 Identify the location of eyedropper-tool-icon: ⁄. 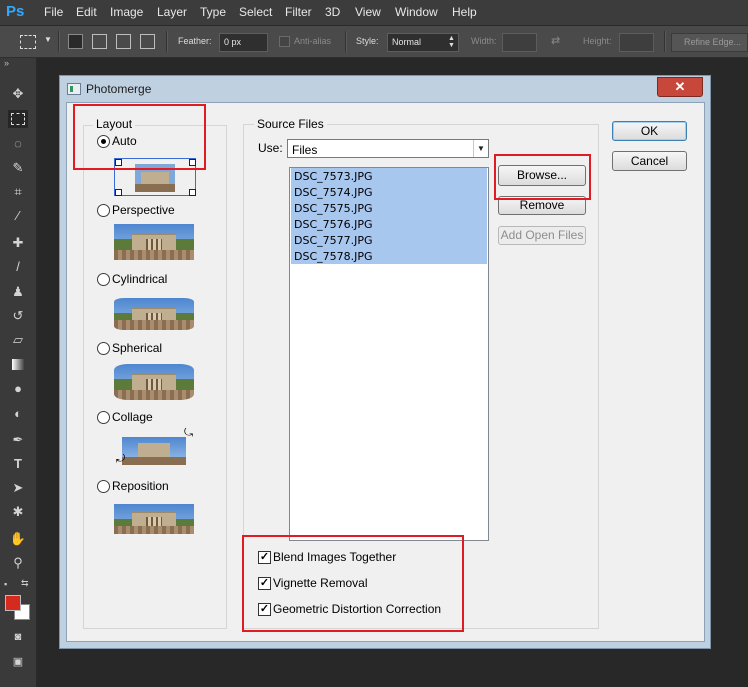
(18, 216).